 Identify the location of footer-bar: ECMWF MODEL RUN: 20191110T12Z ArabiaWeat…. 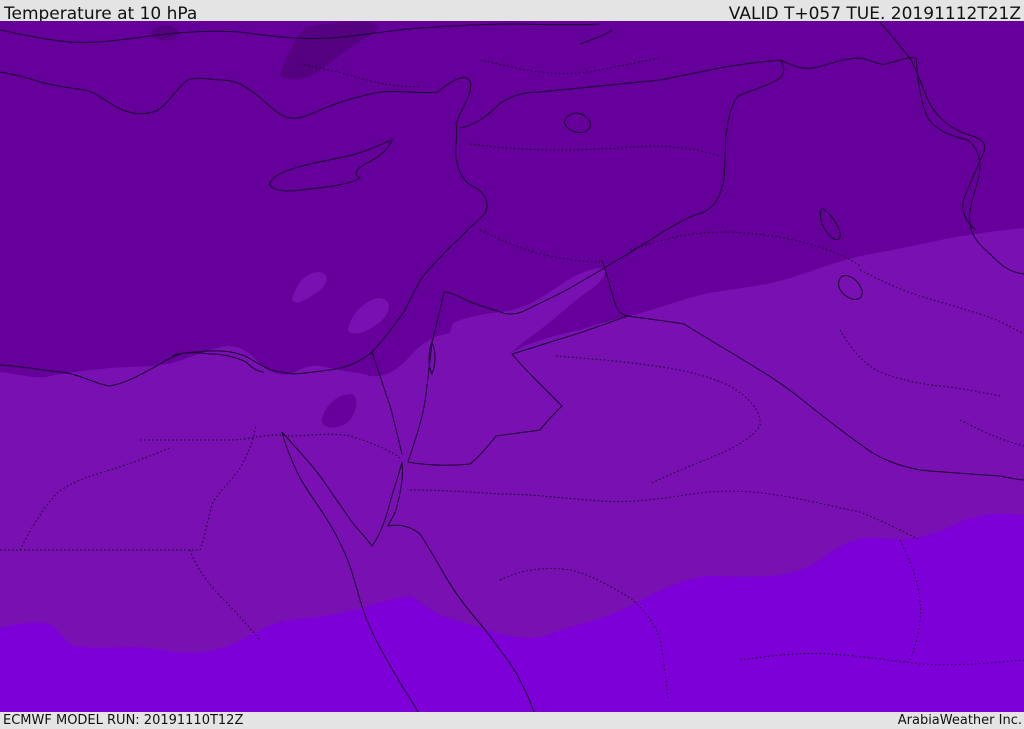
(512, 720).